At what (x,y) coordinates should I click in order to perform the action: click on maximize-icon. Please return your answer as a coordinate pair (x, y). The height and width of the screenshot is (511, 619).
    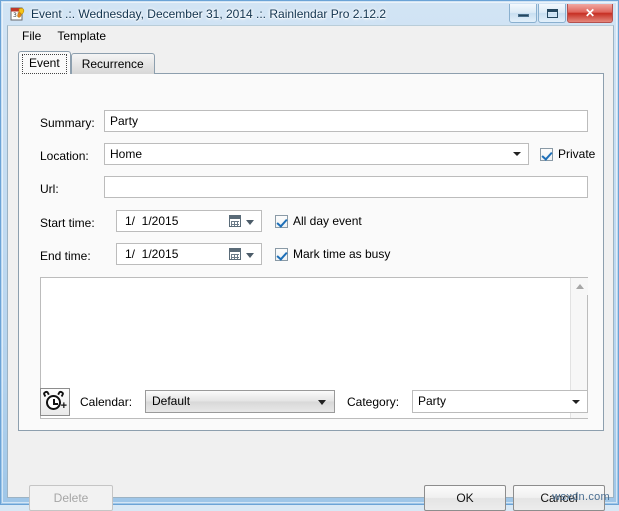
    Looking at the image, I should click on (552, 13).